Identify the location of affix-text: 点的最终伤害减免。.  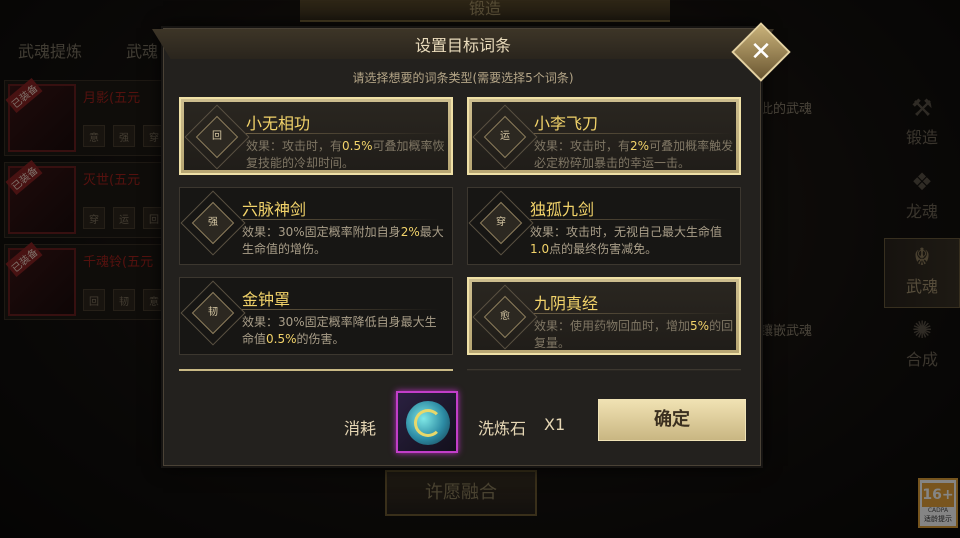
(603, 249).